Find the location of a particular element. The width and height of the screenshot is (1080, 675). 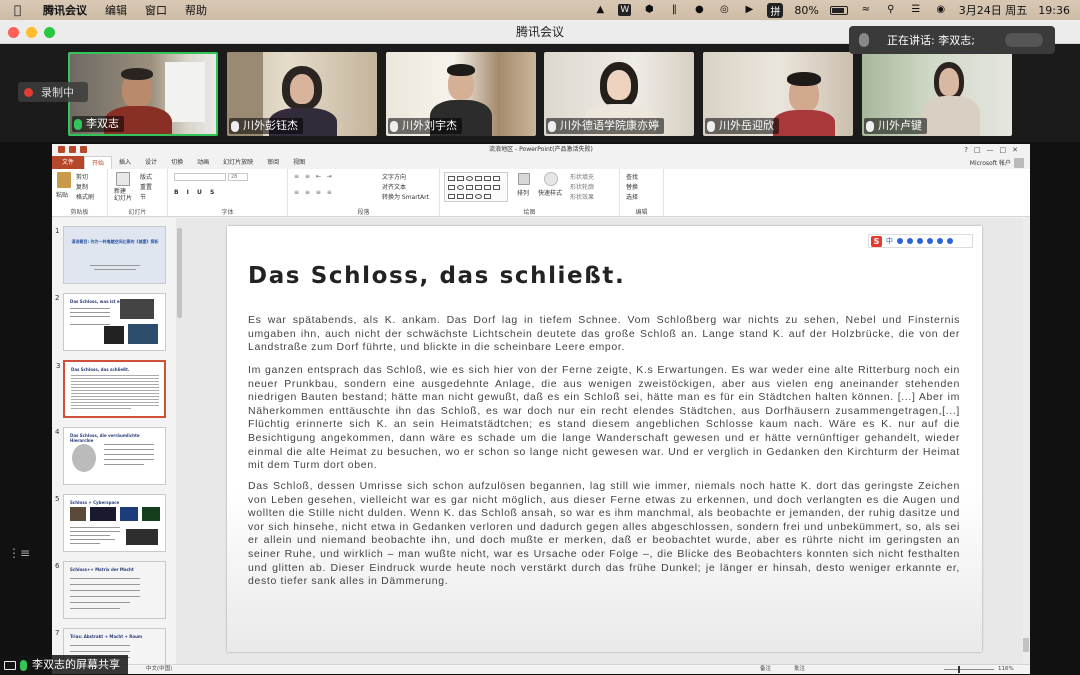

format-painter-button: 格式刷 is located at coordinates (85, 196).